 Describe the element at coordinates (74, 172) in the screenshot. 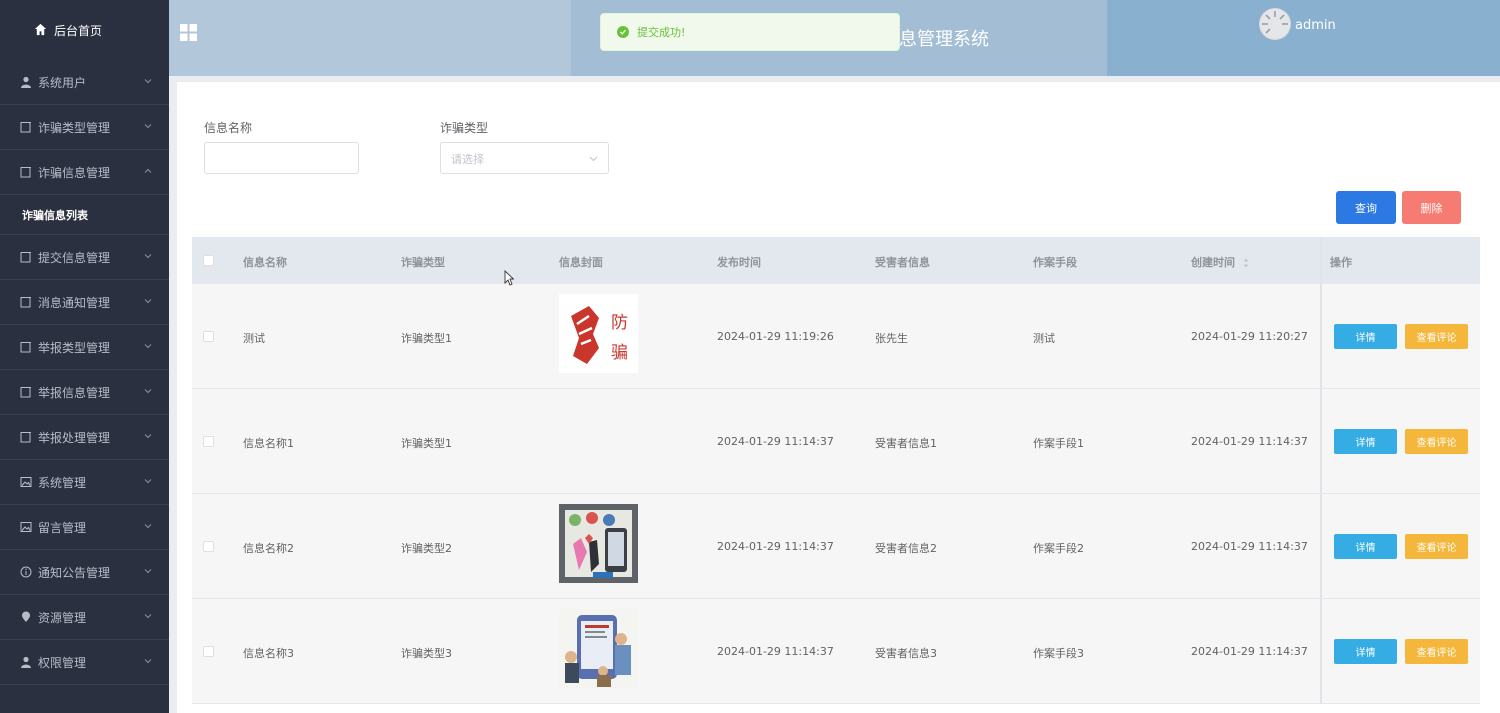

I see `sidebar-item-label: 诈骗信息管理` at that location.